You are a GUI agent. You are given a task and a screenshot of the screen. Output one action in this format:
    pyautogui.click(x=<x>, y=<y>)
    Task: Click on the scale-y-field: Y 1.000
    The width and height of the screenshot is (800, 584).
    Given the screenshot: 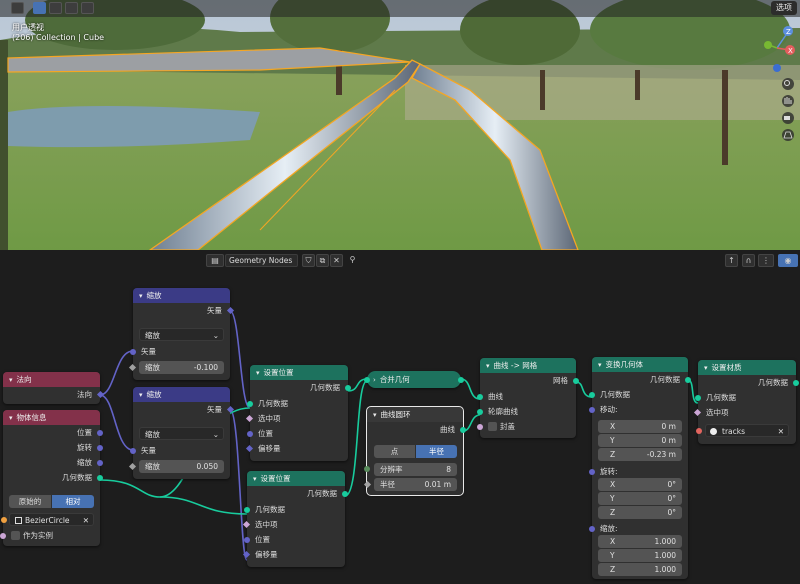 What is the action you would take?
    pyautogui.click(x=640, y=555)
    